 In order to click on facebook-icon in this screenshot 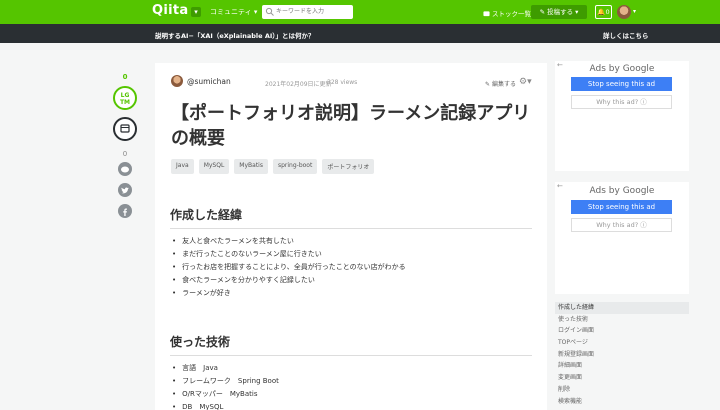, I will do `click(125, 211)`.